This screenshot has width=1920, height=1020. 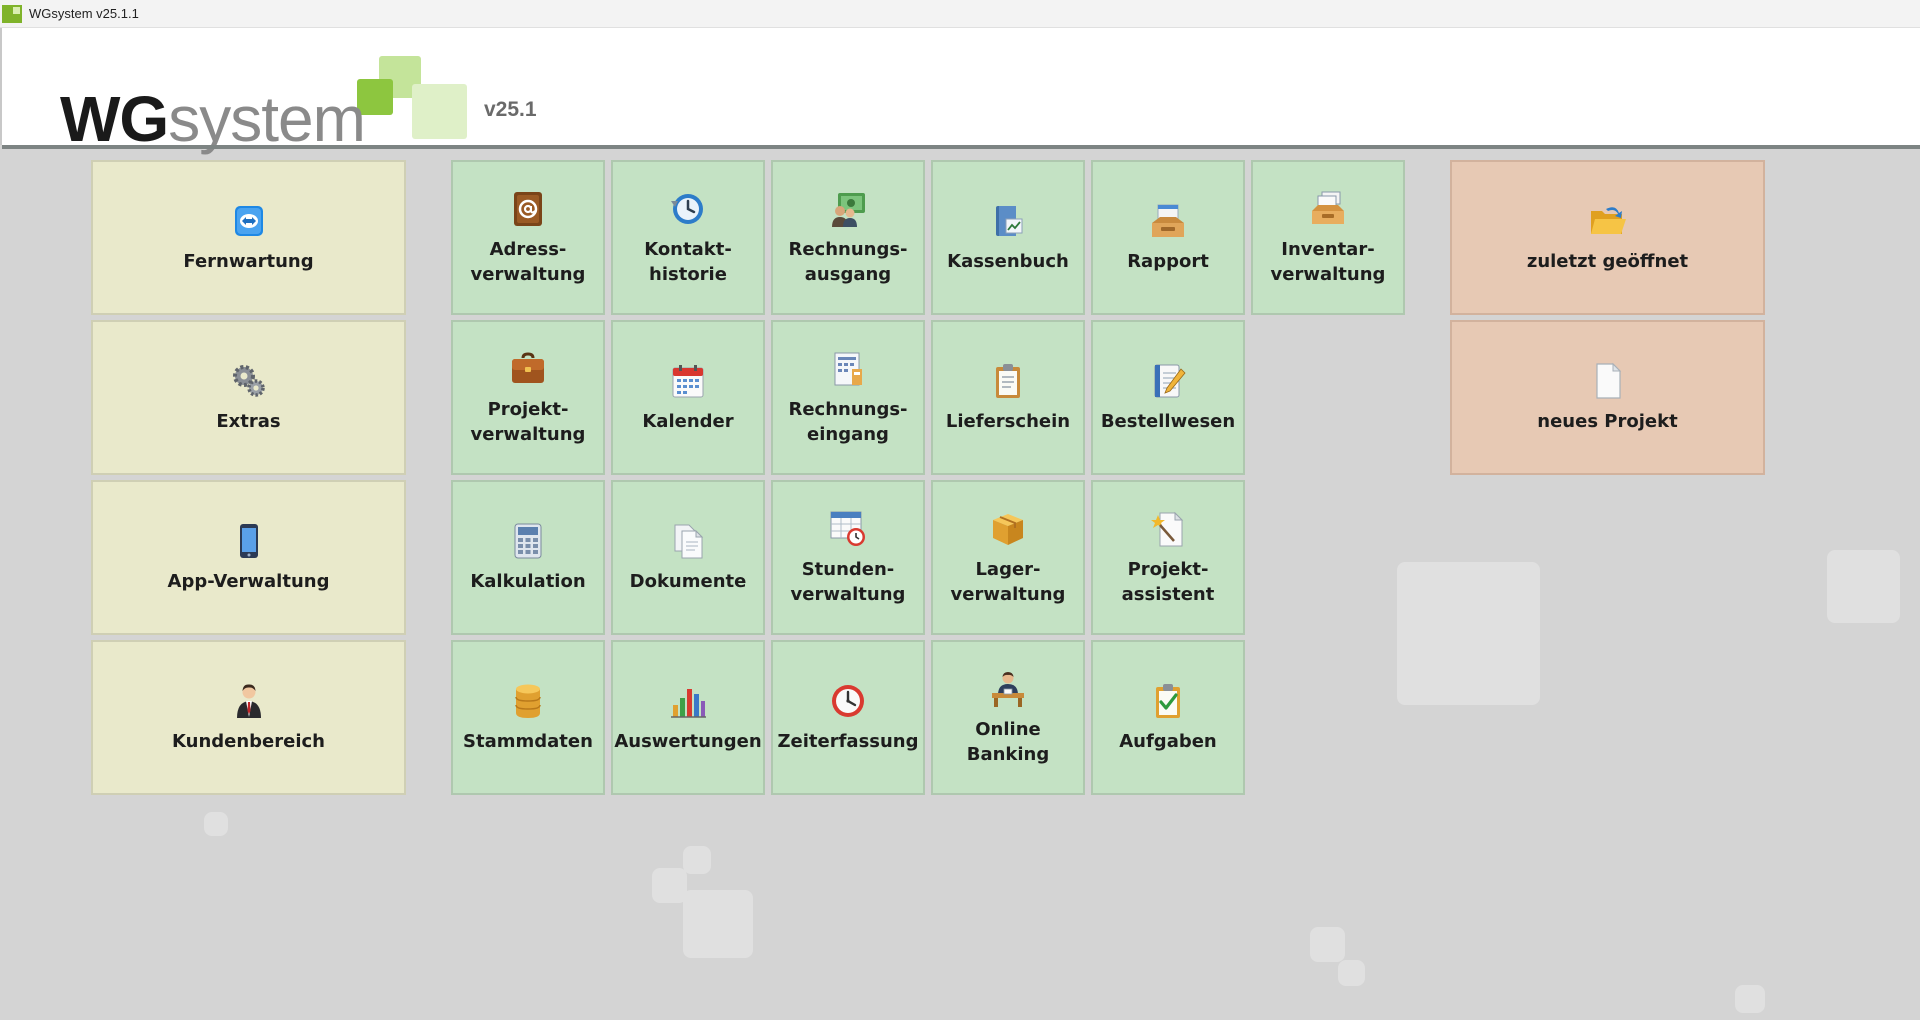 I want to click on tile-rapport: Rapport, so click(x=1168, y=237).